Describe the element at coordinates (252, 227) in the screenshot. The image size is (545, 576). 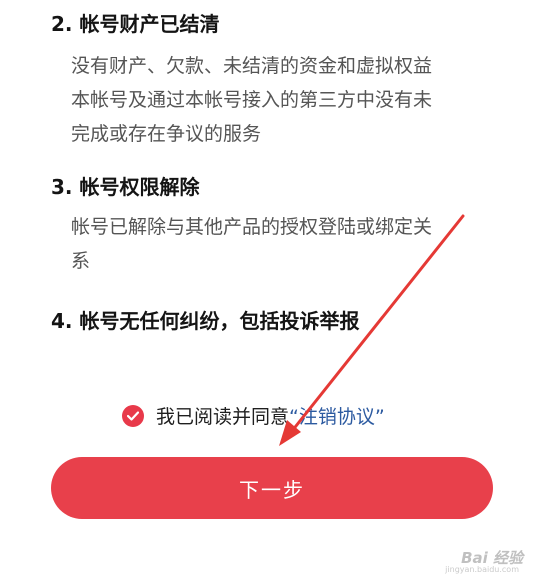
I see `description-line: 帐号已解除与其他产品的授权登陆或绑定关` at that location.